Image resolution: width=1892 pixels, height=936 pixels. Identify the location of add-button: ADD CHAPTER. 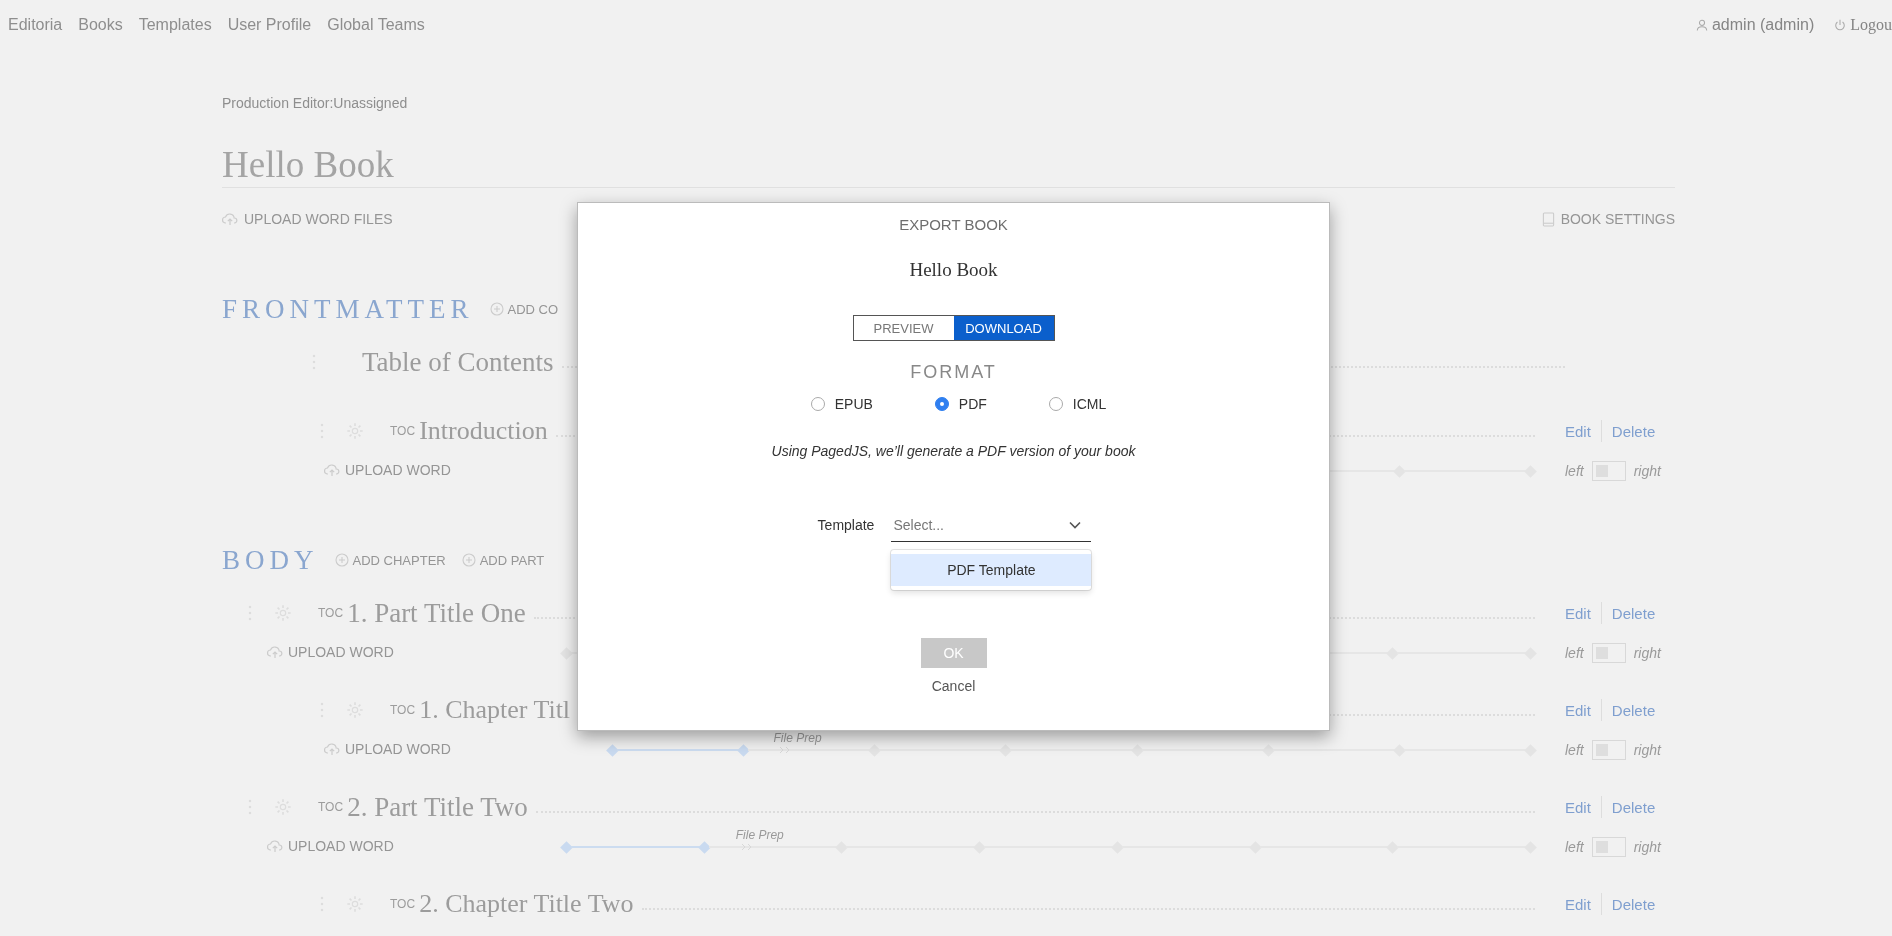
(390, 560).